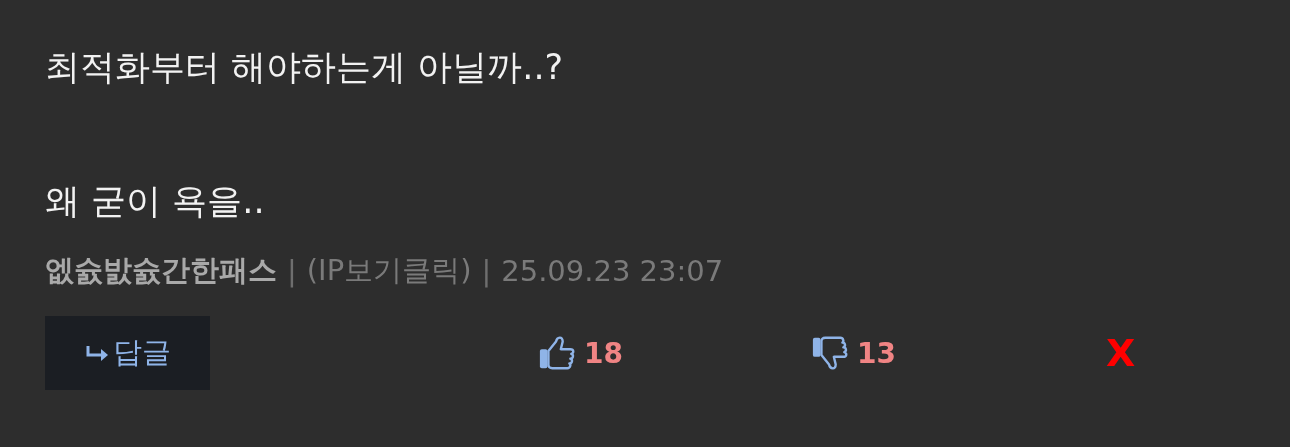 The width and height of the screenshot is (1290, 447). What do you see at coordinates (1120, 353) in the screenshot?
I see `delete-button: X` at bounding box center [1120, 353].